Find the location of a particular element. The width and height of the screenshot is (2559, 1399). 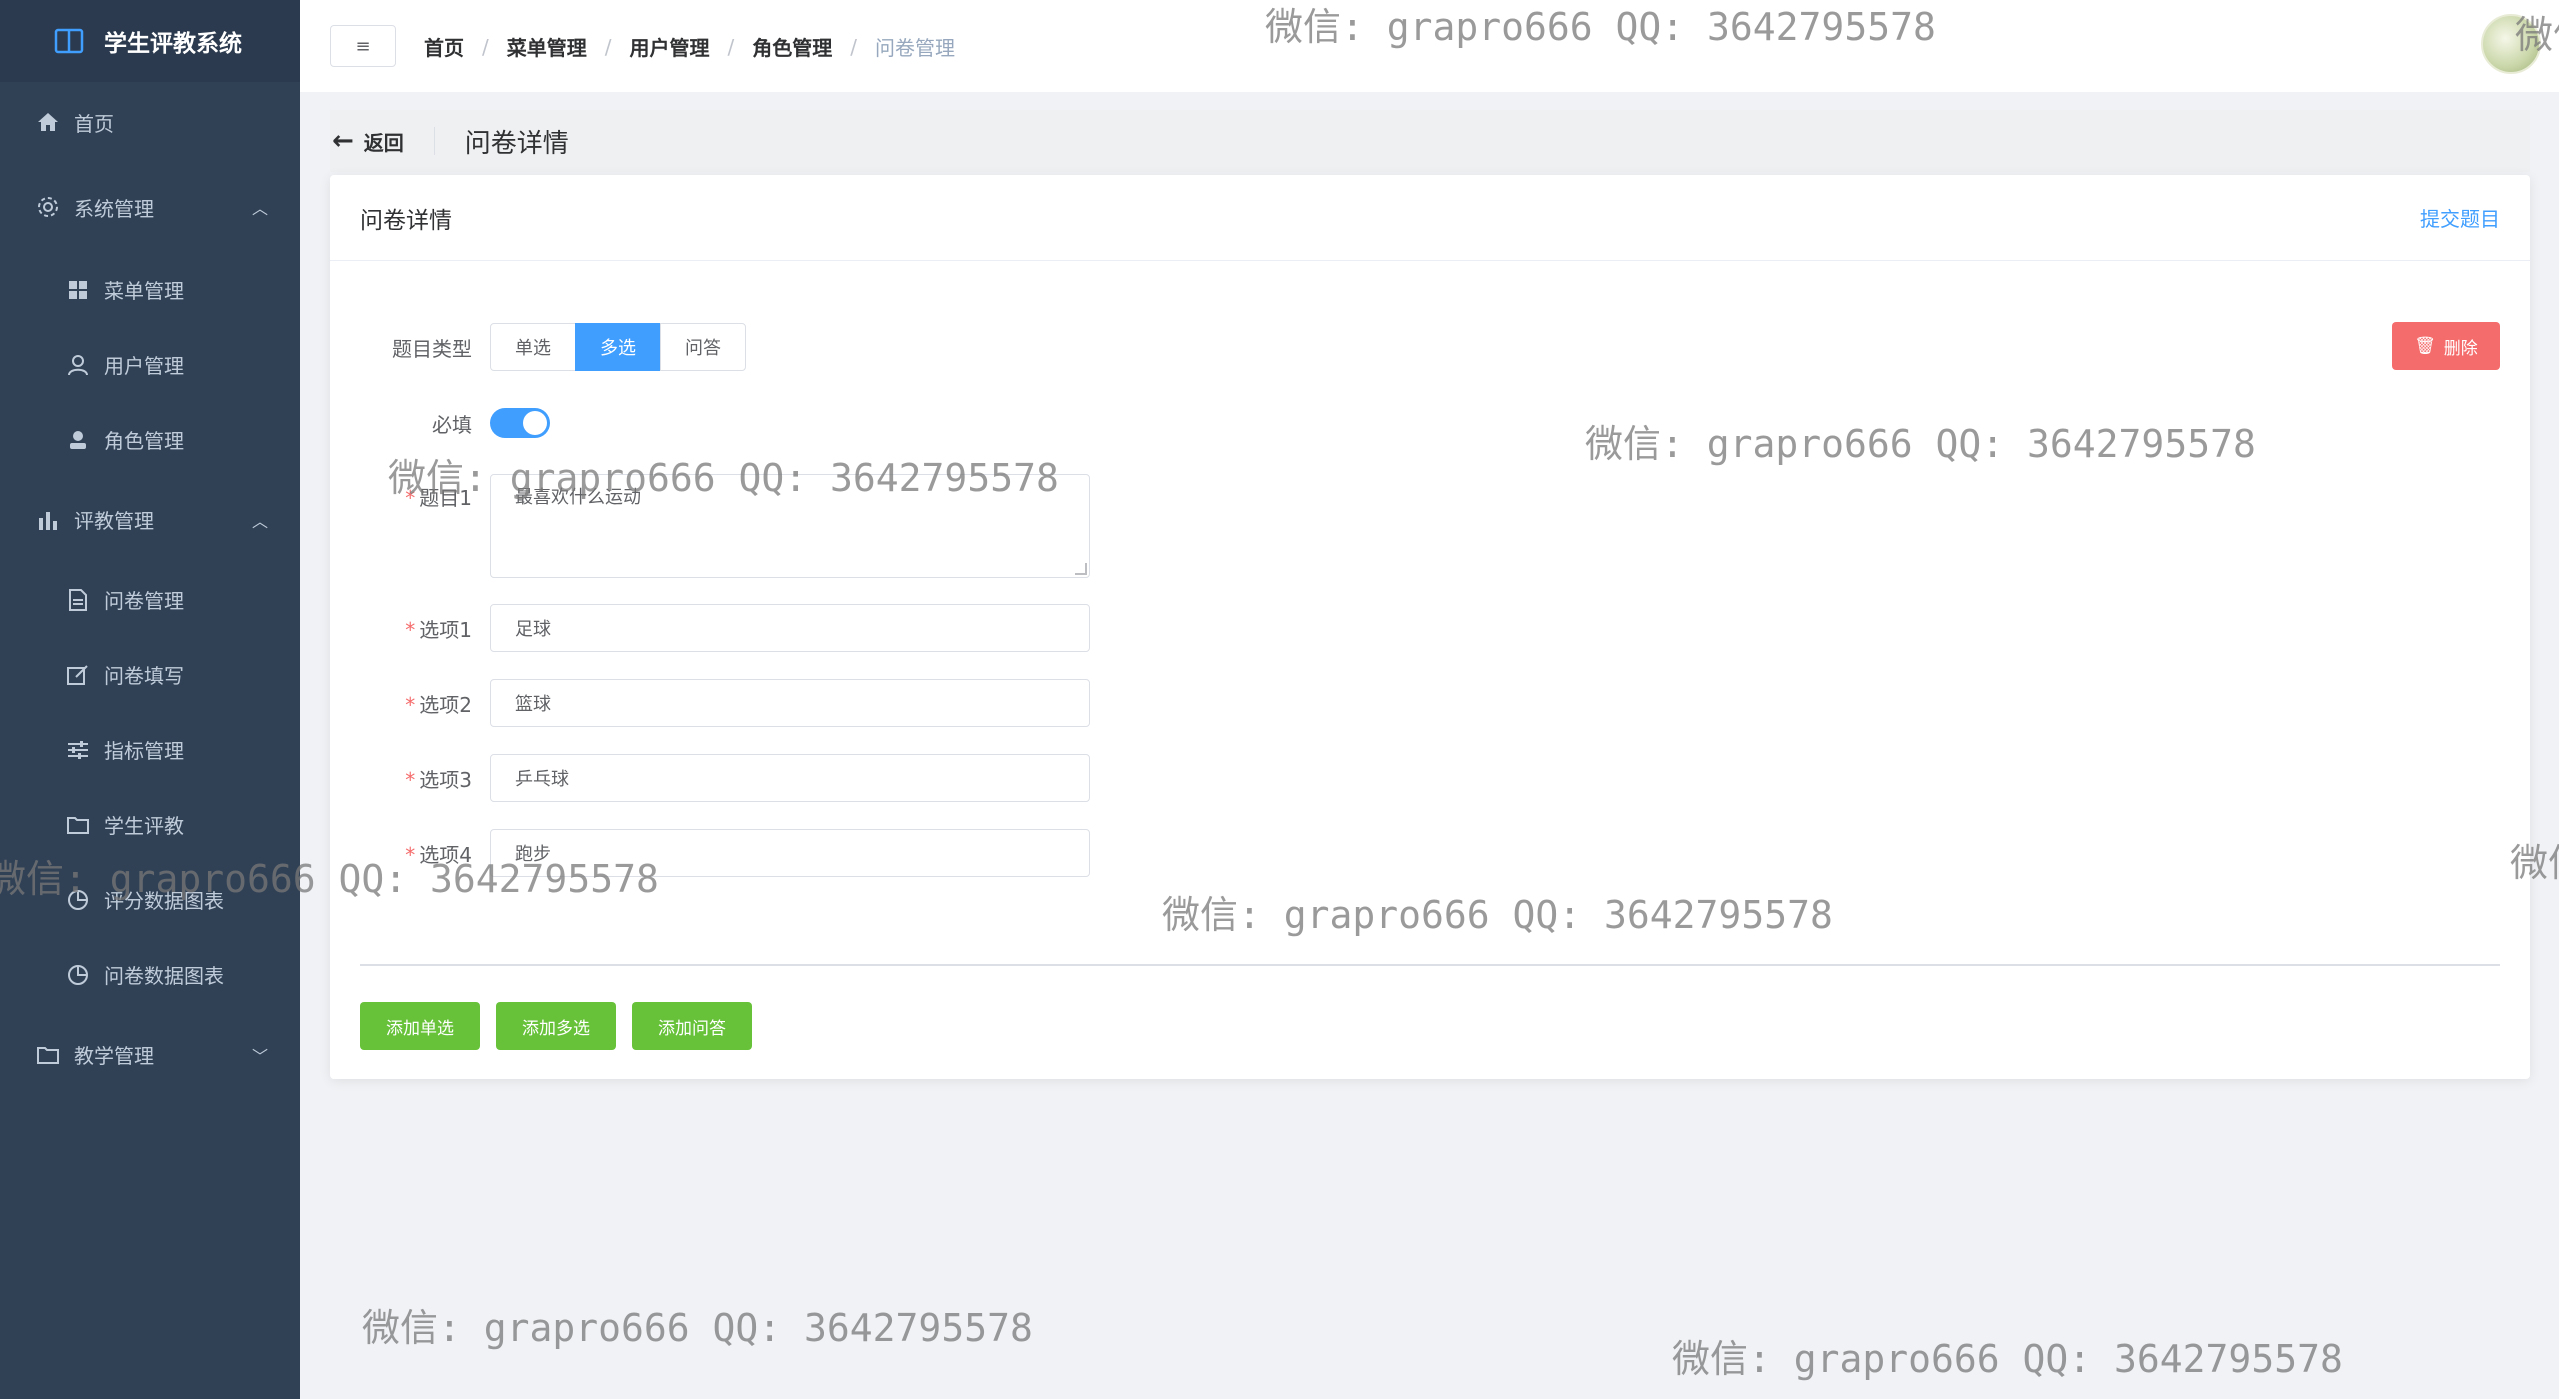

required-label: 必填 is located at coordinates (452, 424).